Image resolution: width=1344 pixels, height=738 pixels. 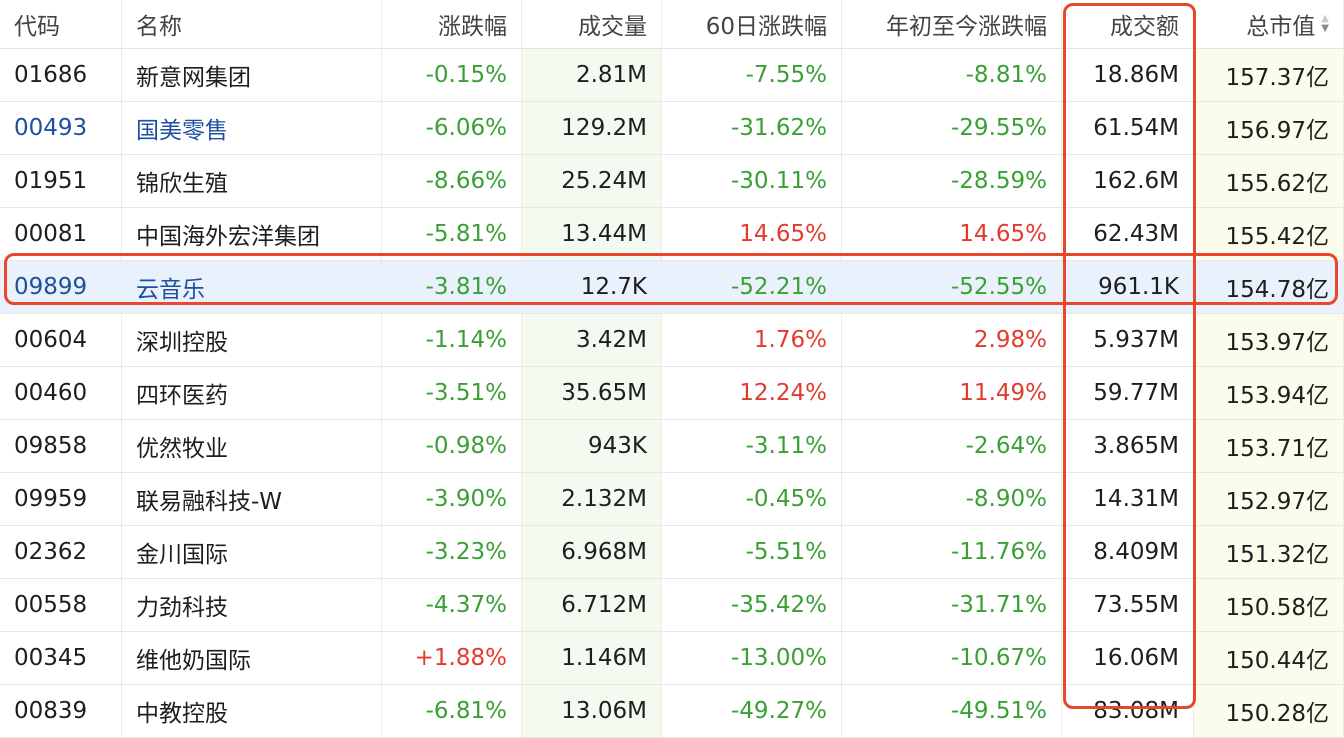 I want to click on header-volume: 成交量, so click(x=592, y=24).